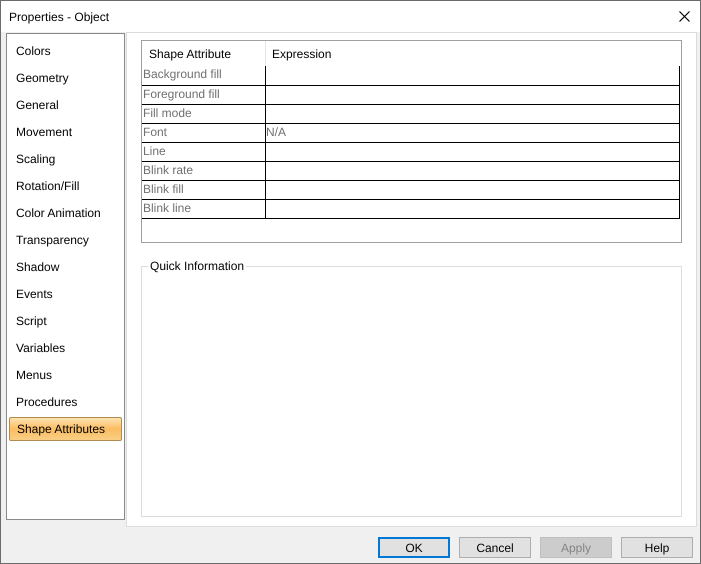  Describe the element at coordinates (65, 131) in the screenshot. I see `sidebar-item: Movement` at that location.